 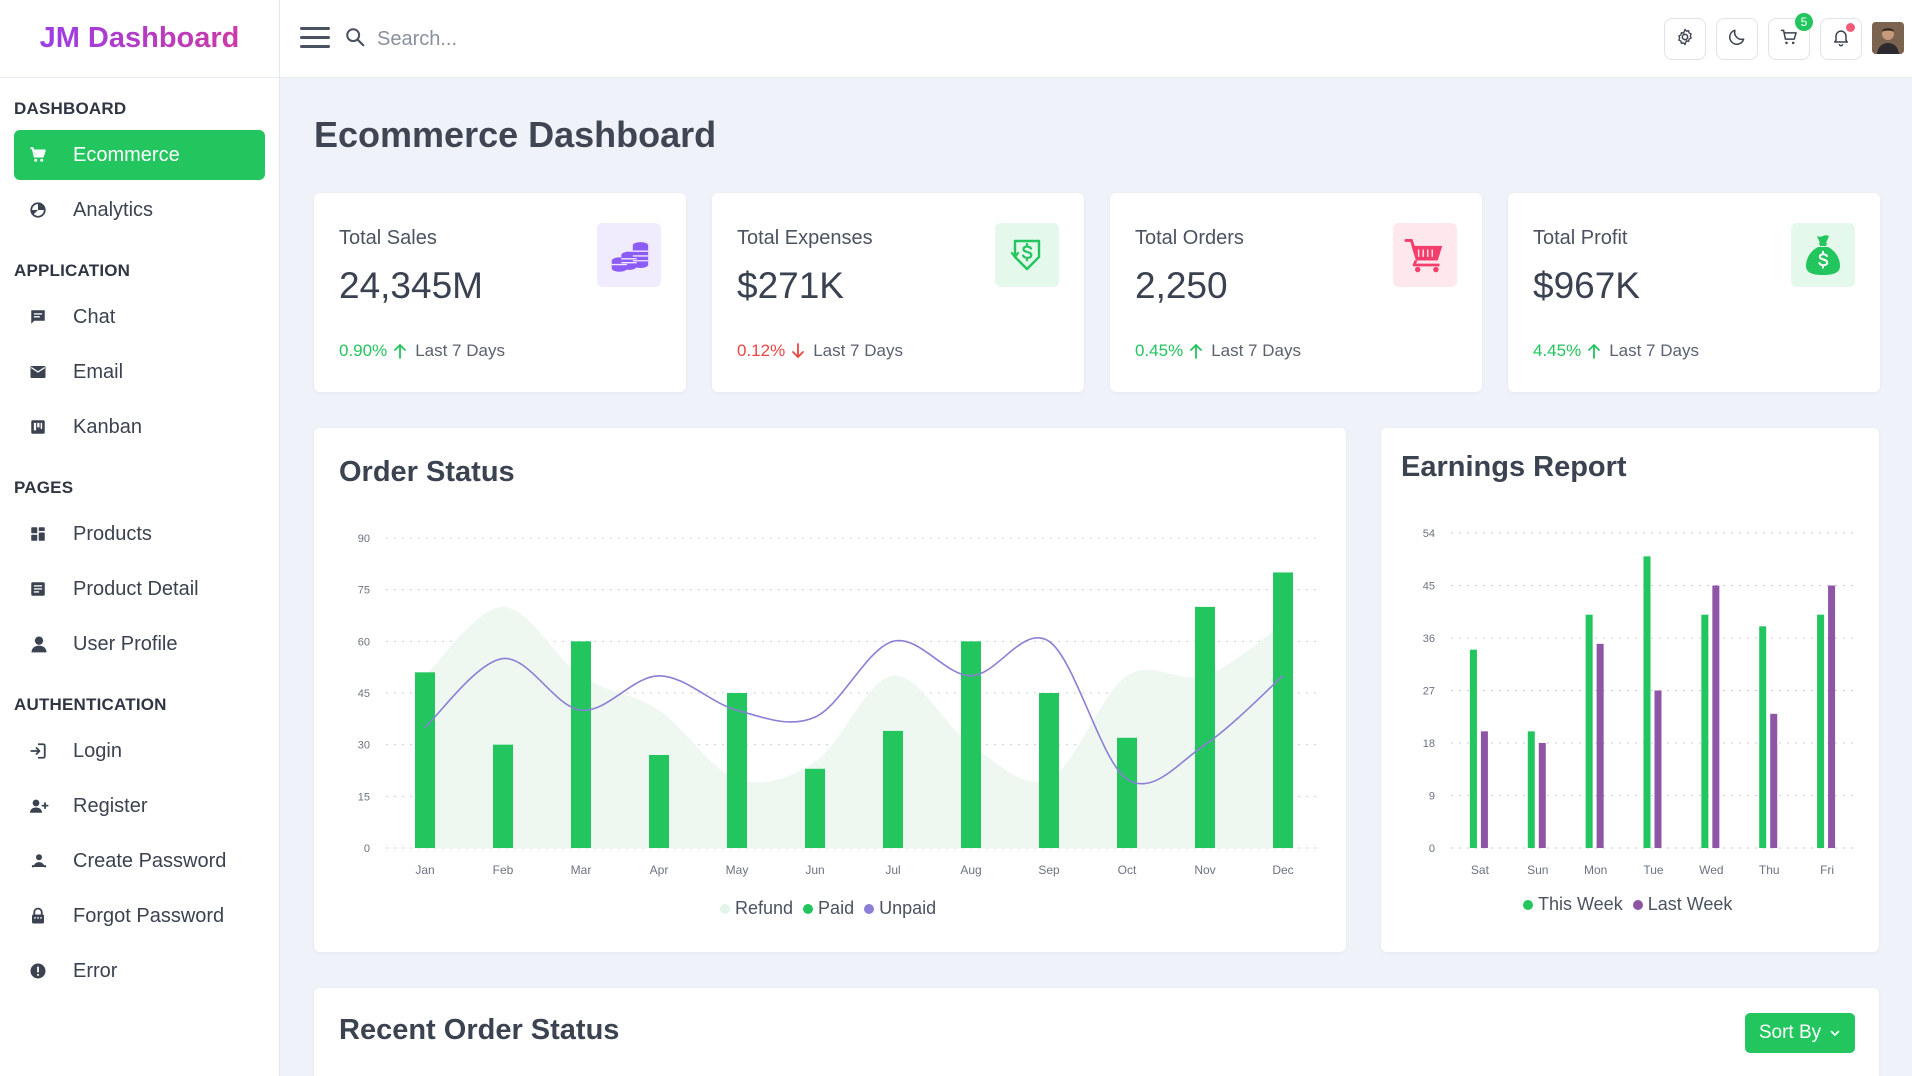 I want to click on bar-this-week-tue, so click(x=1647, y=702).